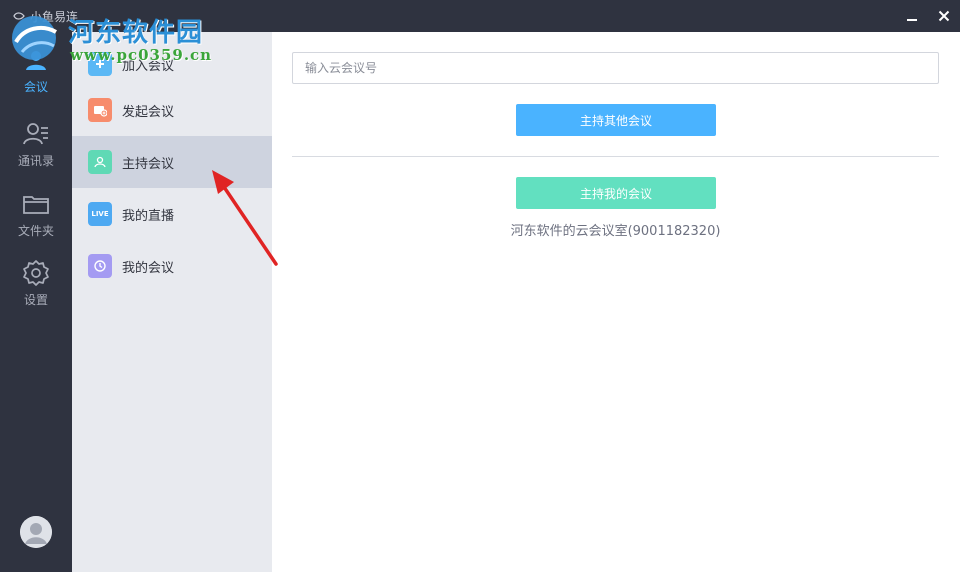  I want to click on divider, so click(615, 156).